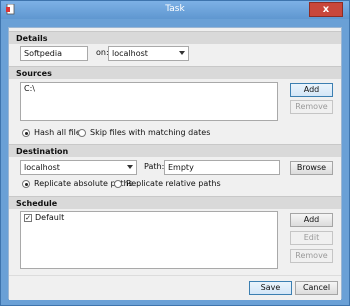  Describe the element at coordinates (175, 150) in the screenshot. I see `destination-header: Destination` at that location.